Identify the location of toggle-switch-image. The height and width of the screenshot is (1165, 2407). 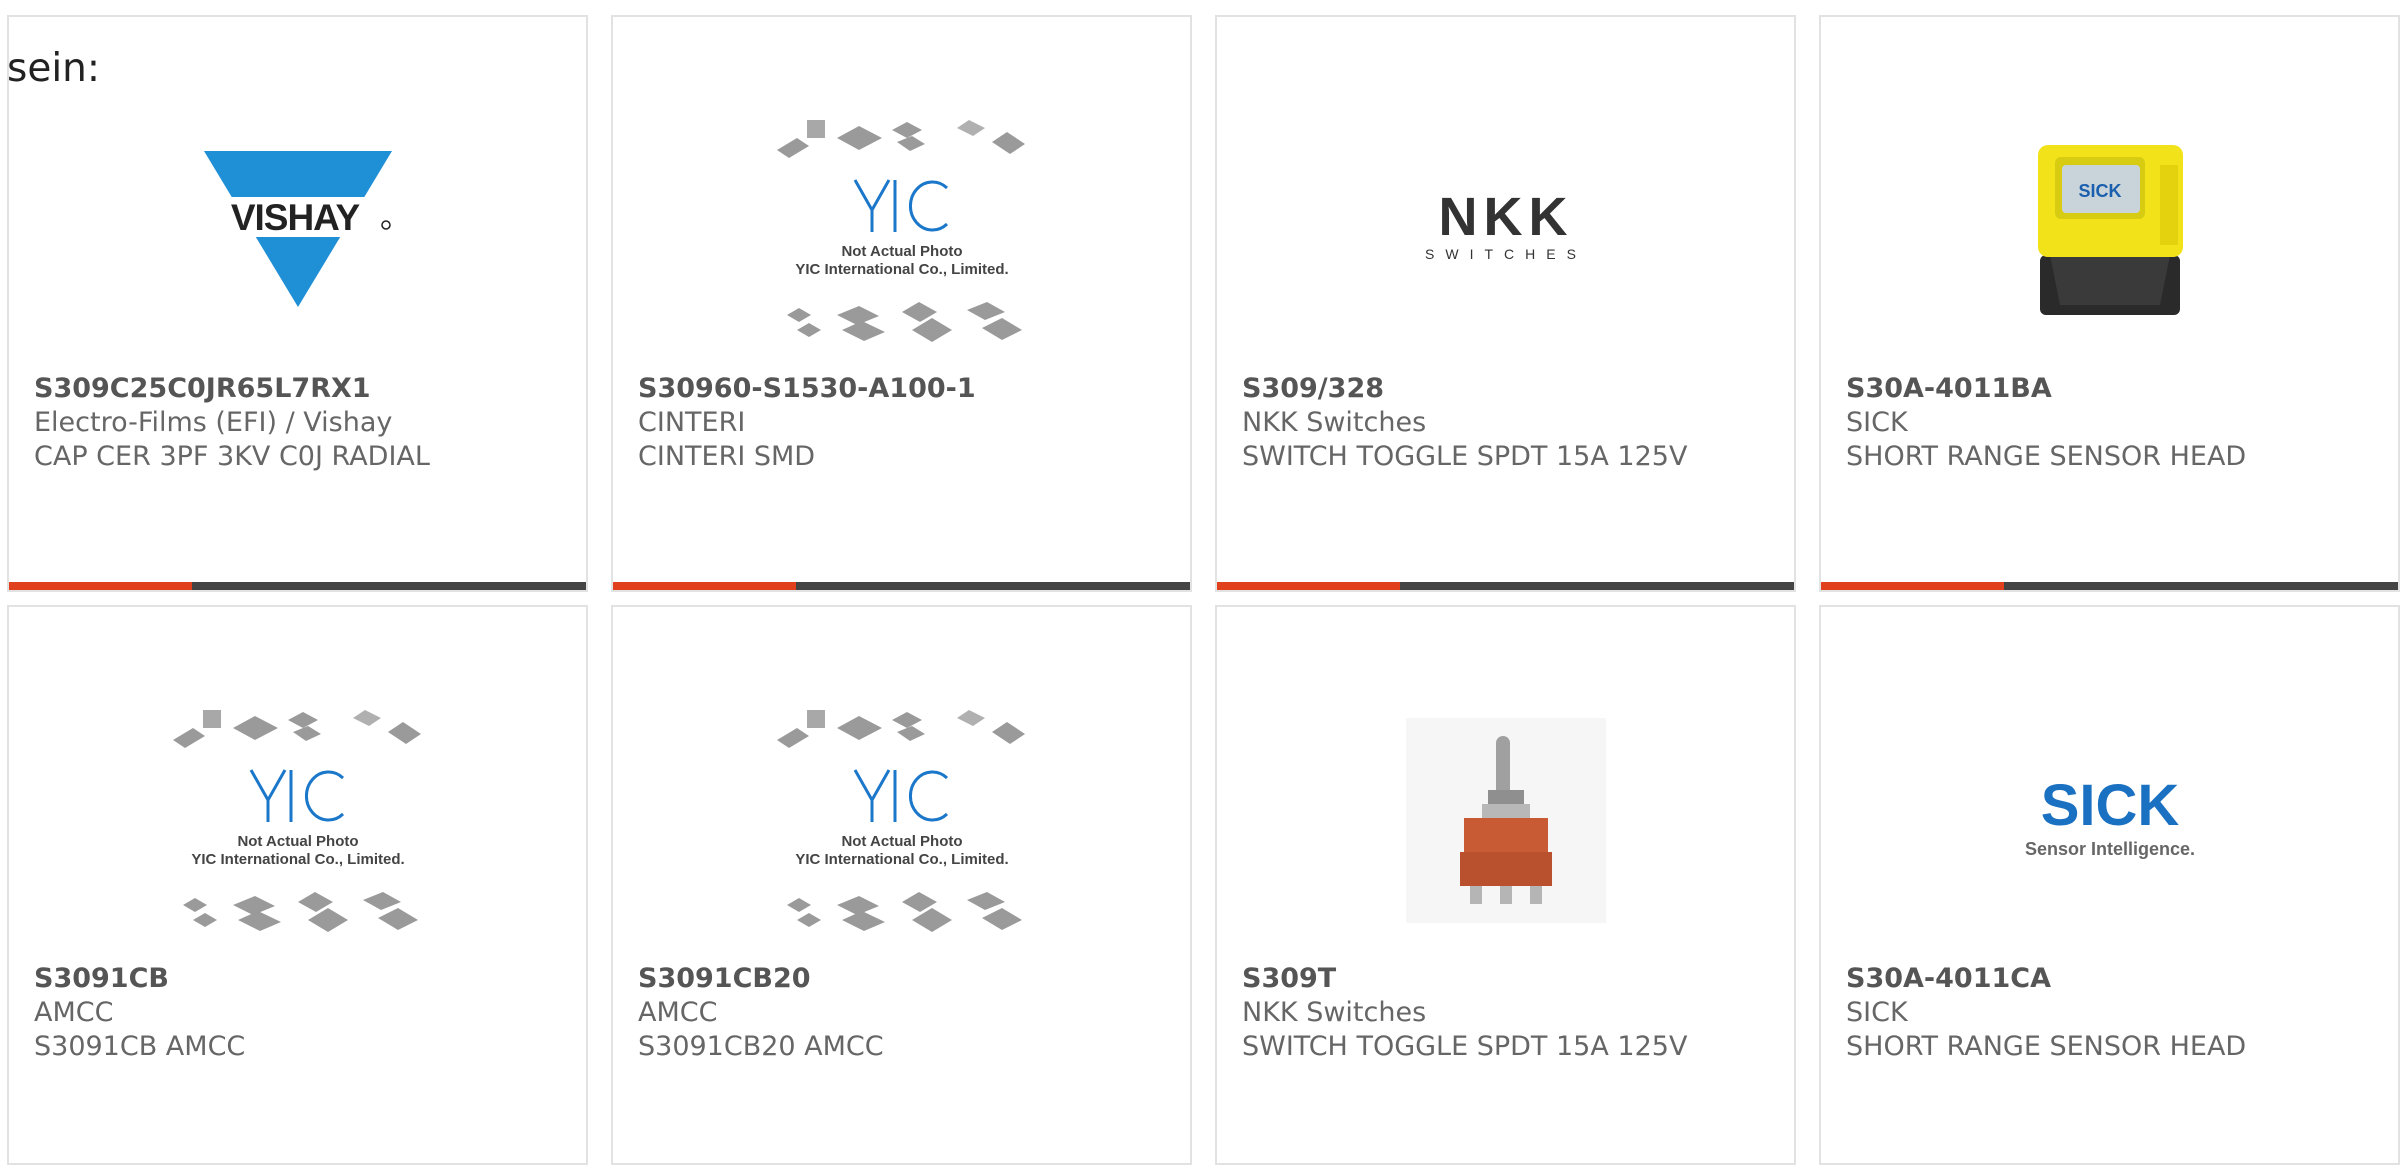
(1505, 820).